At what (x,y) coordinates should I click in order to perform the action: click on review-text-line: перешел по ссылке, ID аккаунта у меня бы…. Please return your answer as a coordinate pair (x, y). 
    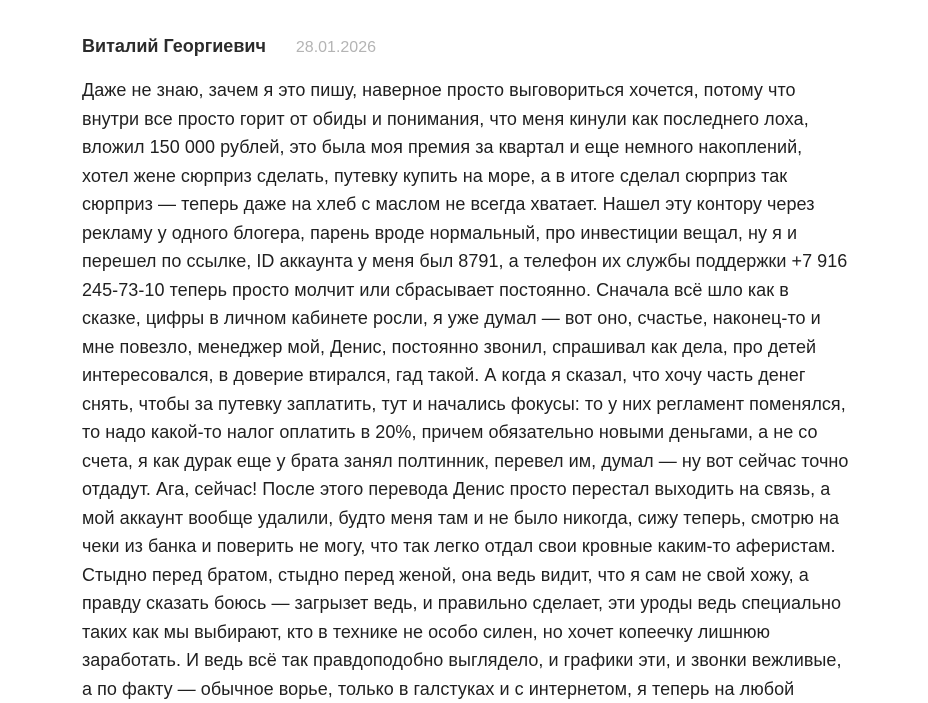
    Looking at the image, I should click on (502, 261).